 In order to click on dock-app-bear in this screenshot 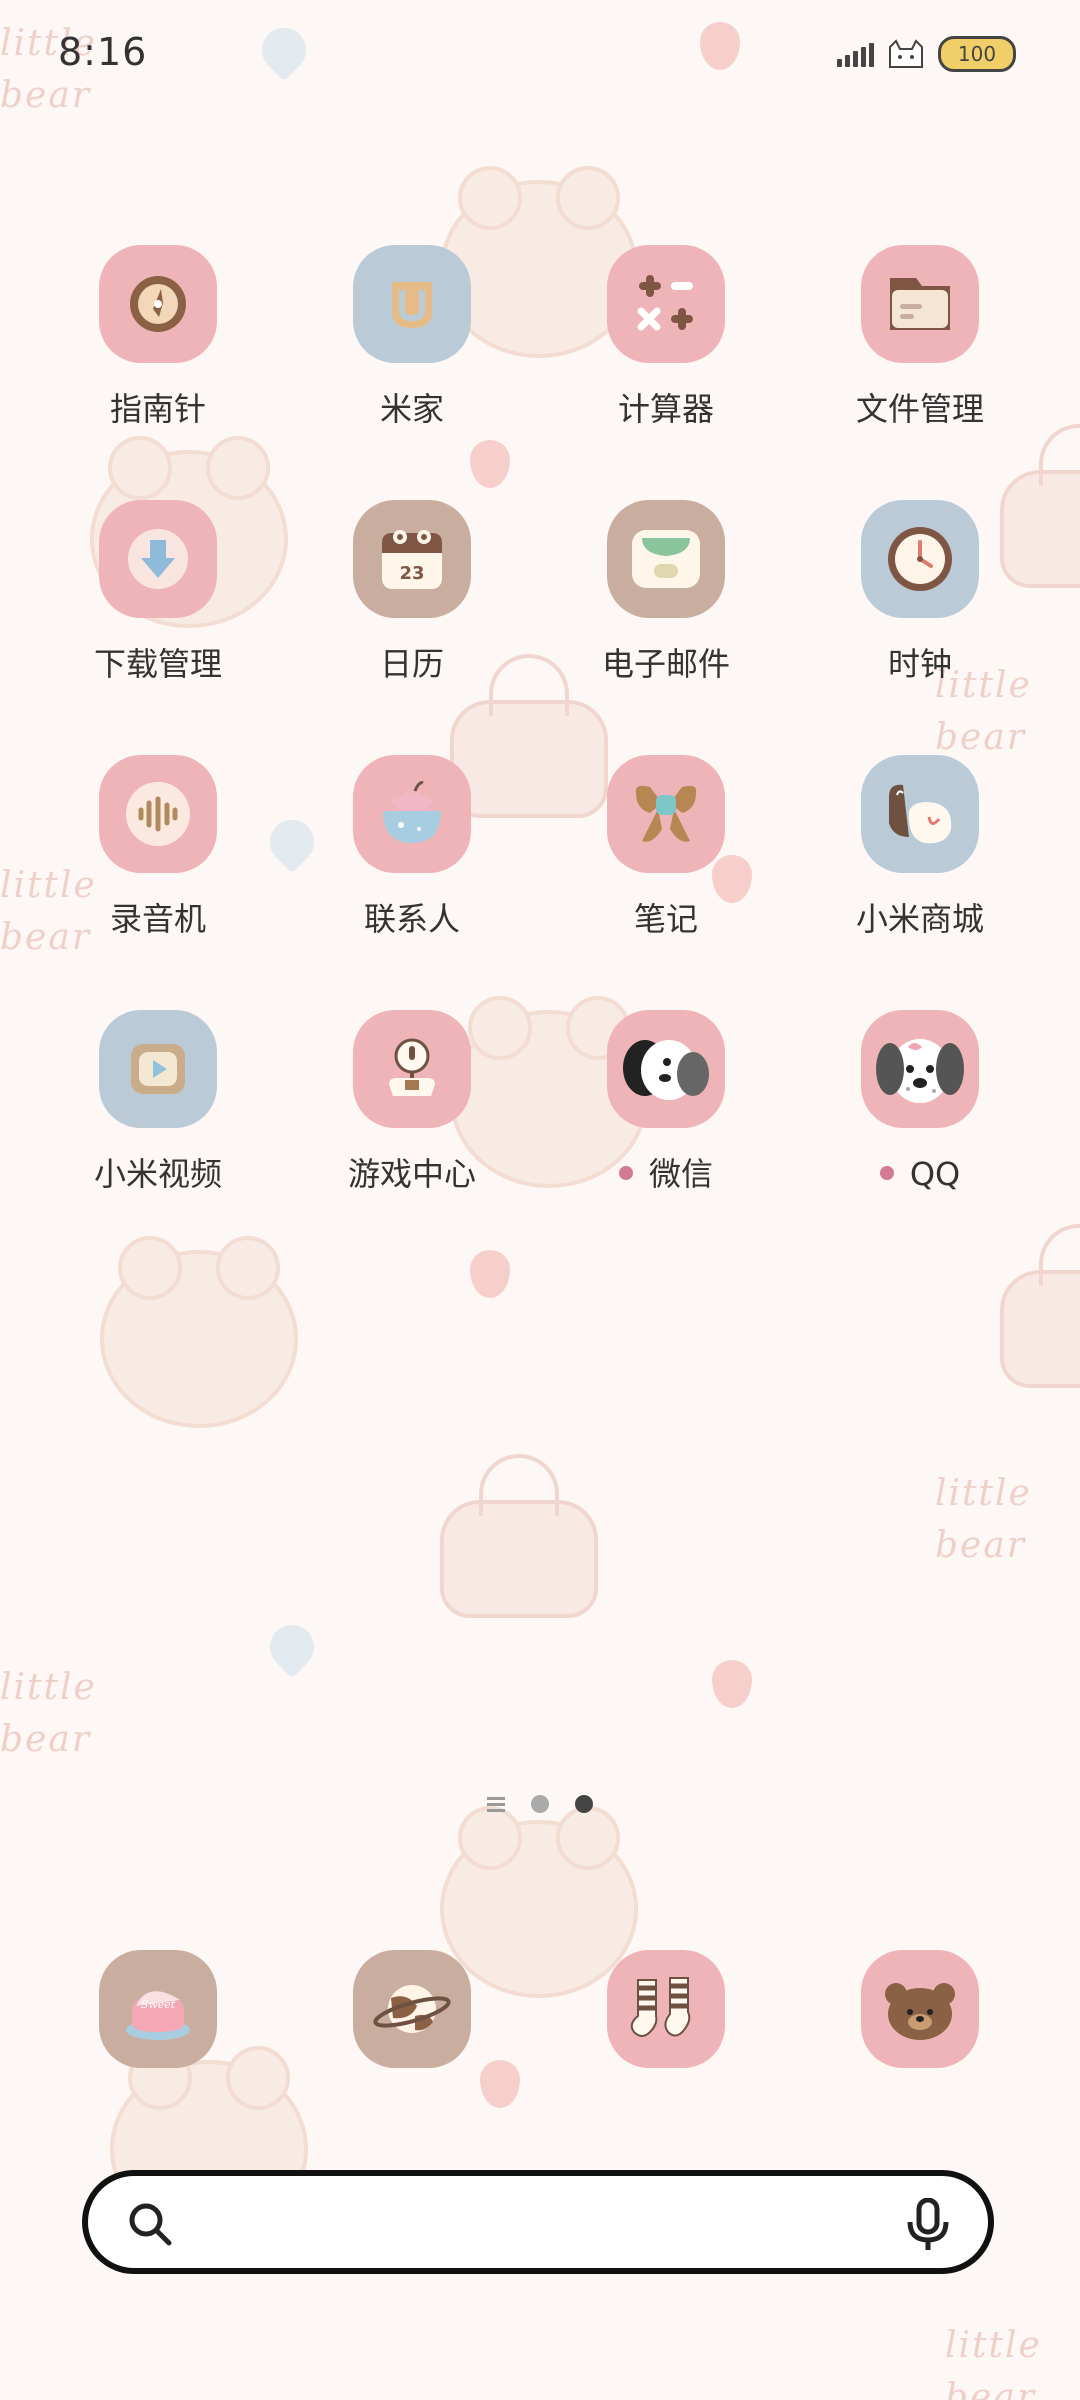, I will do `click(920, 2009)`.